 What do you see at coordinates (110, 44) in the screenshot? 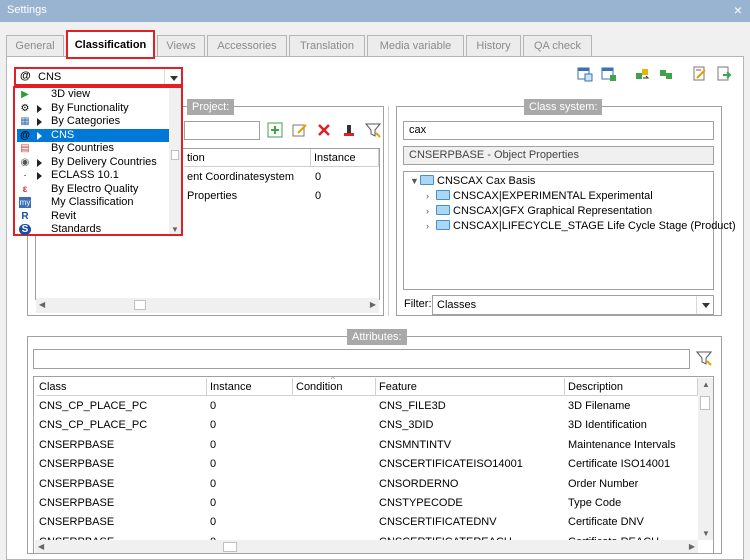
I see `tab-classification: Classification` at bounding box center [110, 44].